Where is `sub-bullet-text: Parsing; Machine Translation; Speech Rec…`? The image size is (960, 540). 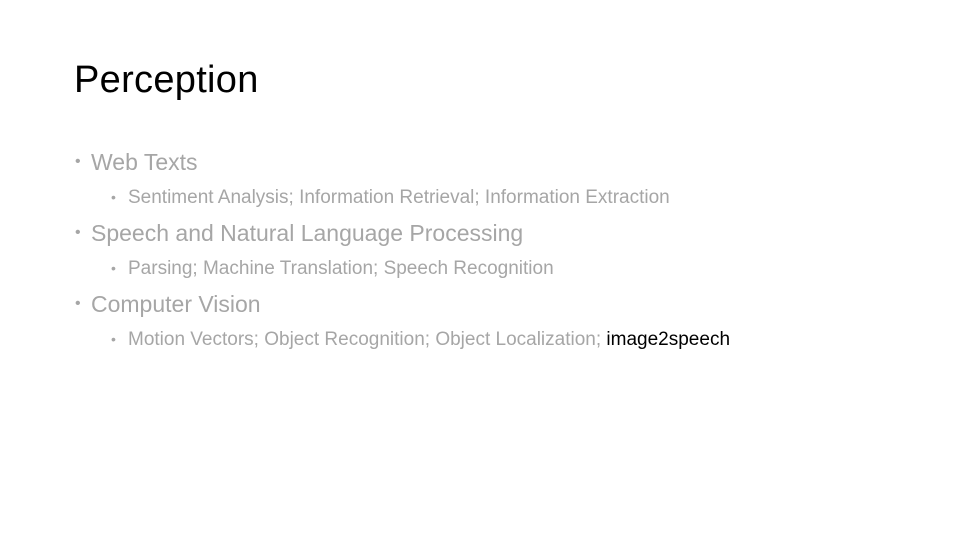
sub-bullet-text: Parsing; Machine Translation; Speech Rec… is located at coordinates (341, 268).